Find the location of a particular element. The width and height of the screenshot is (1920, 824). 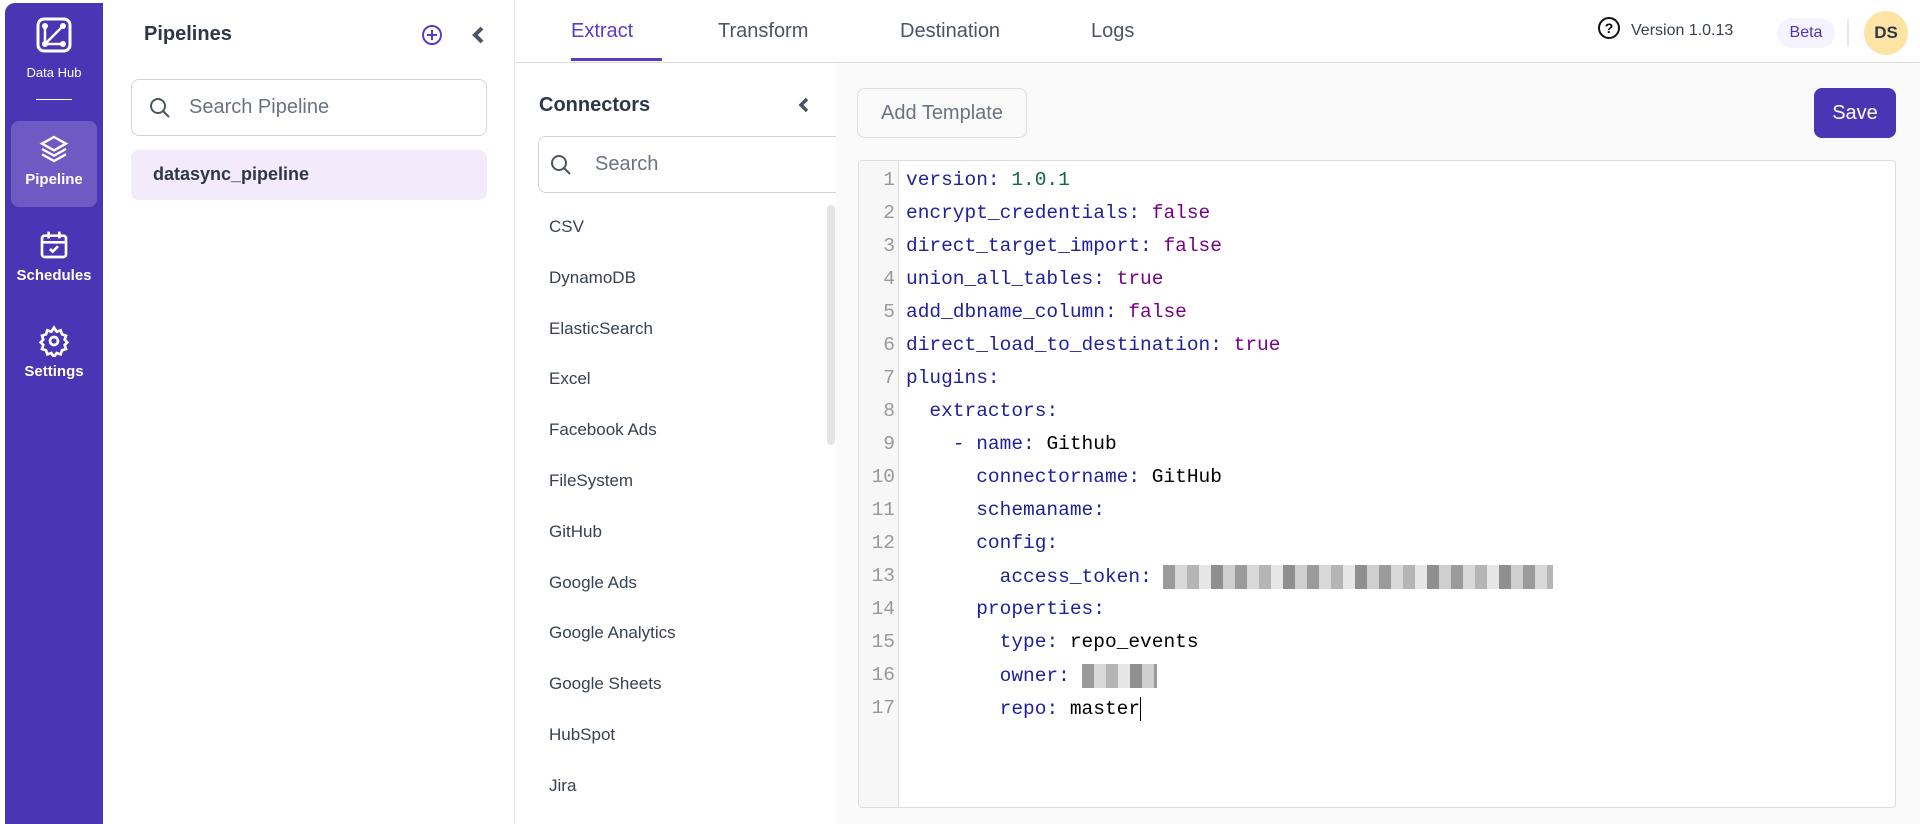

yaml-key: encrypt_credentials is located at coordinates (1017, 213).